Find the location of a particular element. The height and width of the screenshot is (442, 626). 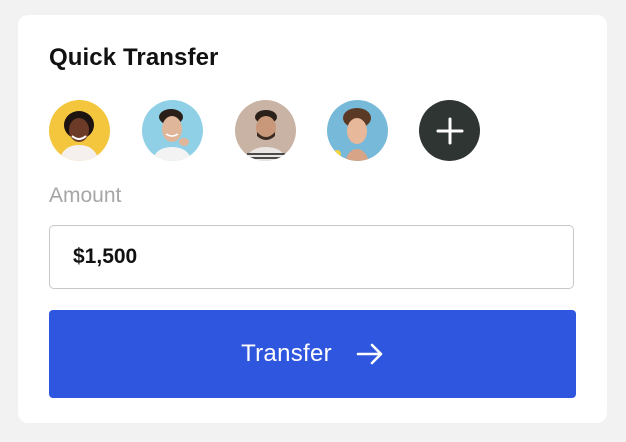

plus-icon is located at coordinates (449, 130).